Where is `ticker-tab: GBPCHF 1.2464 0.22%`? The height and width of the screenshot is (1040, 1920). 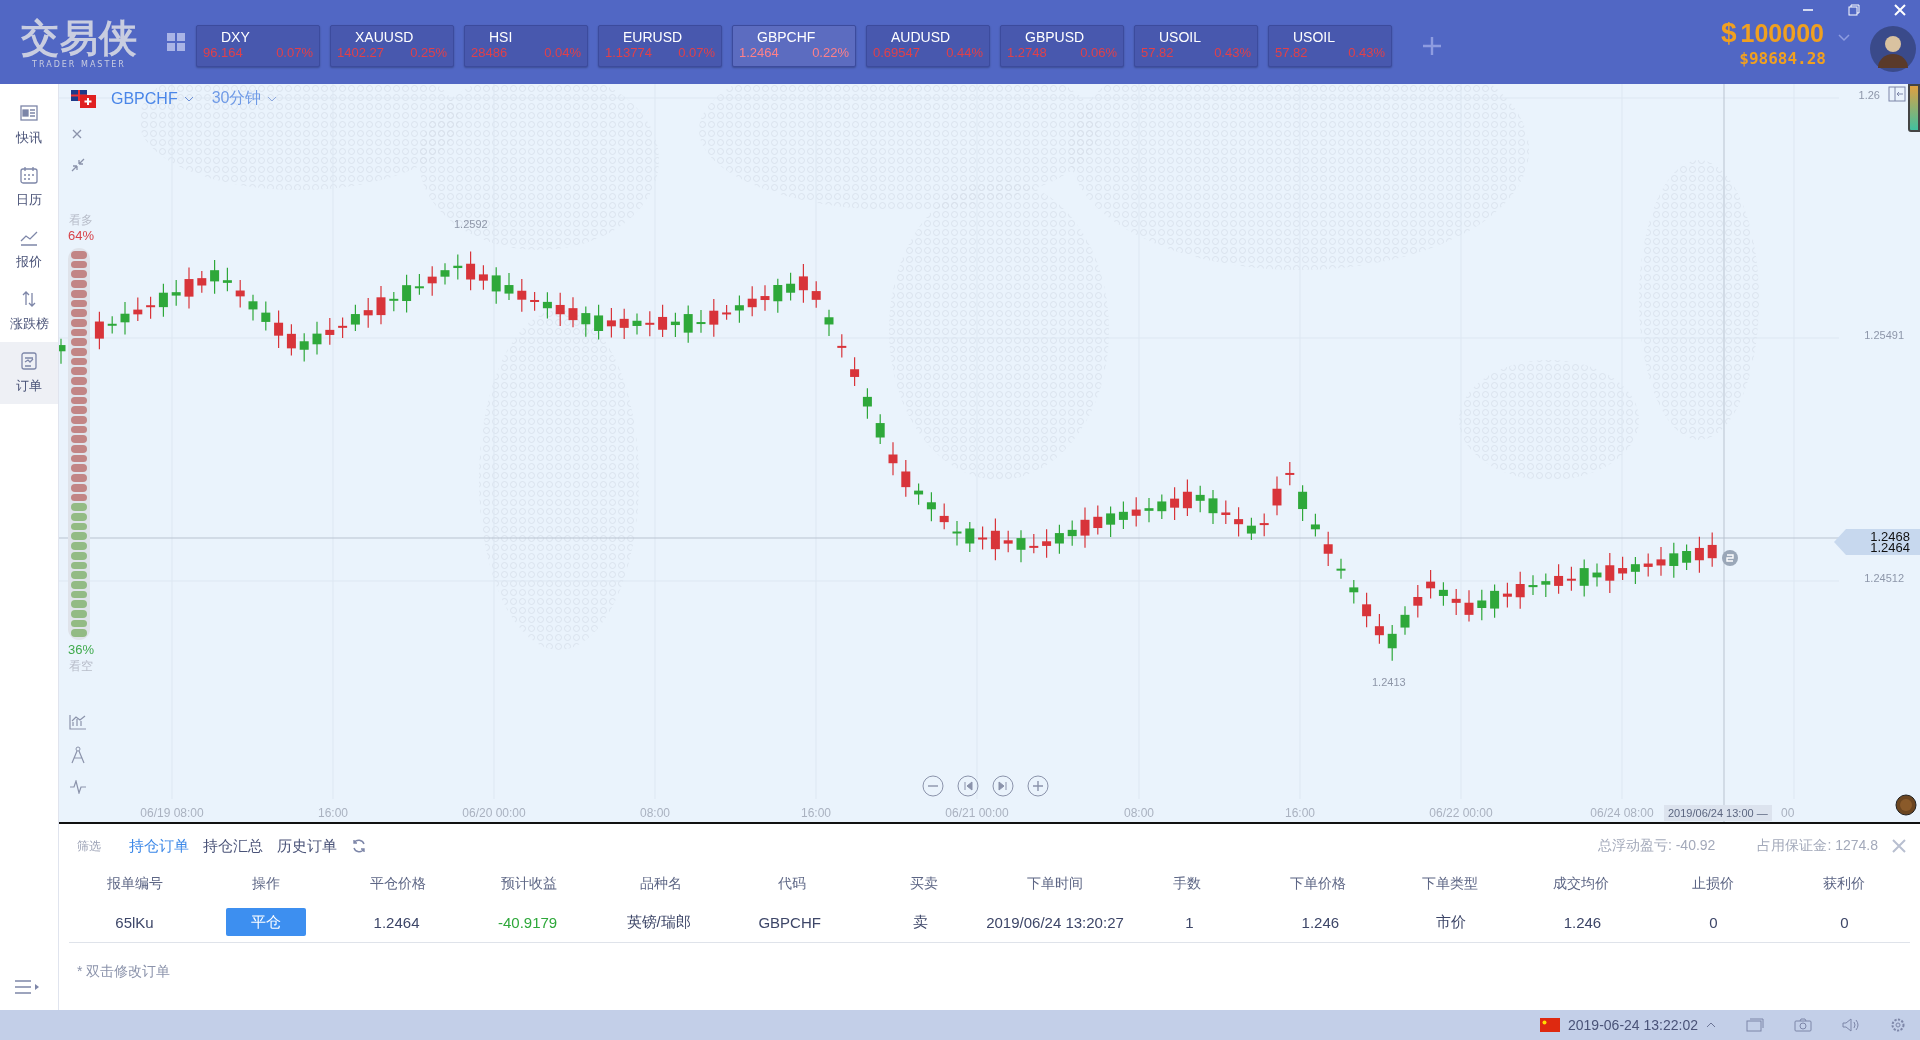 ticker-tab: GBPCHF 1.2464 0.22% is located at coordinates (794, 46).